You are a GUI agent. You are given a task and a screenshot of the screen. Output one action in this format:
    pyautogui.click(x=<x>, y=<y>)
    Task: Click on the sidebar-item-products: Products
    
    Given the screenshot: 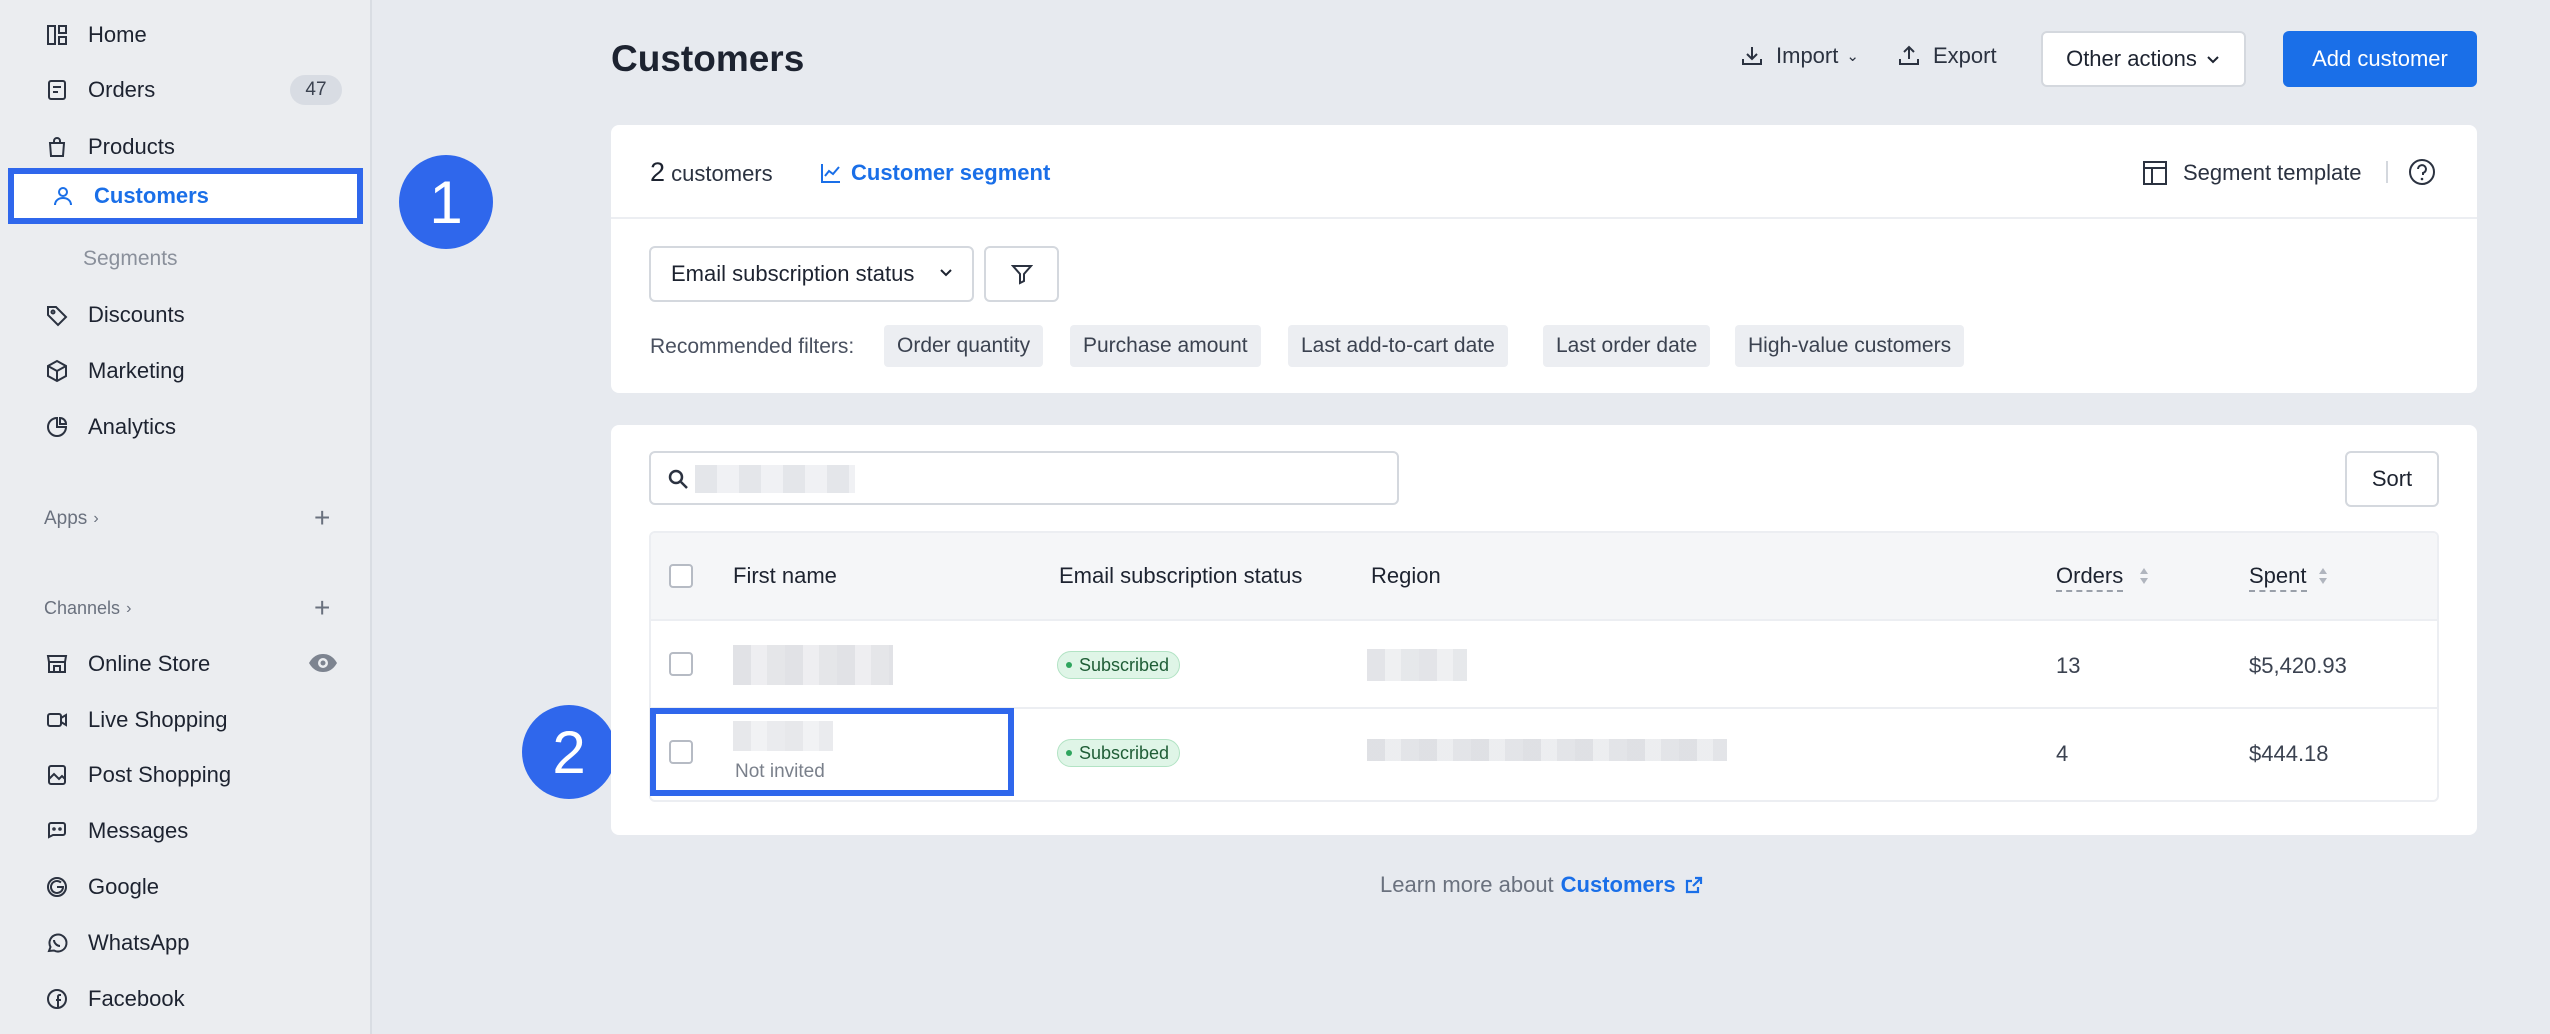 What is the action you would take?
    pyautogui.click(x=107, y=147)
    